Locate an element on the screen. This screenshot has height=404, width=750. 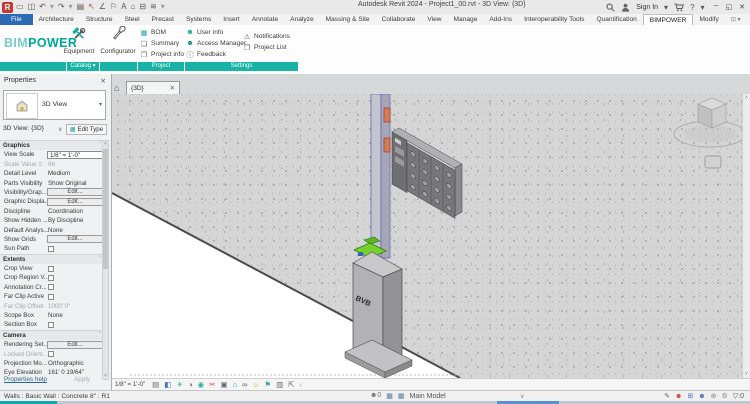
properties-help-link: Properties help is located at coordinates (25, 379).